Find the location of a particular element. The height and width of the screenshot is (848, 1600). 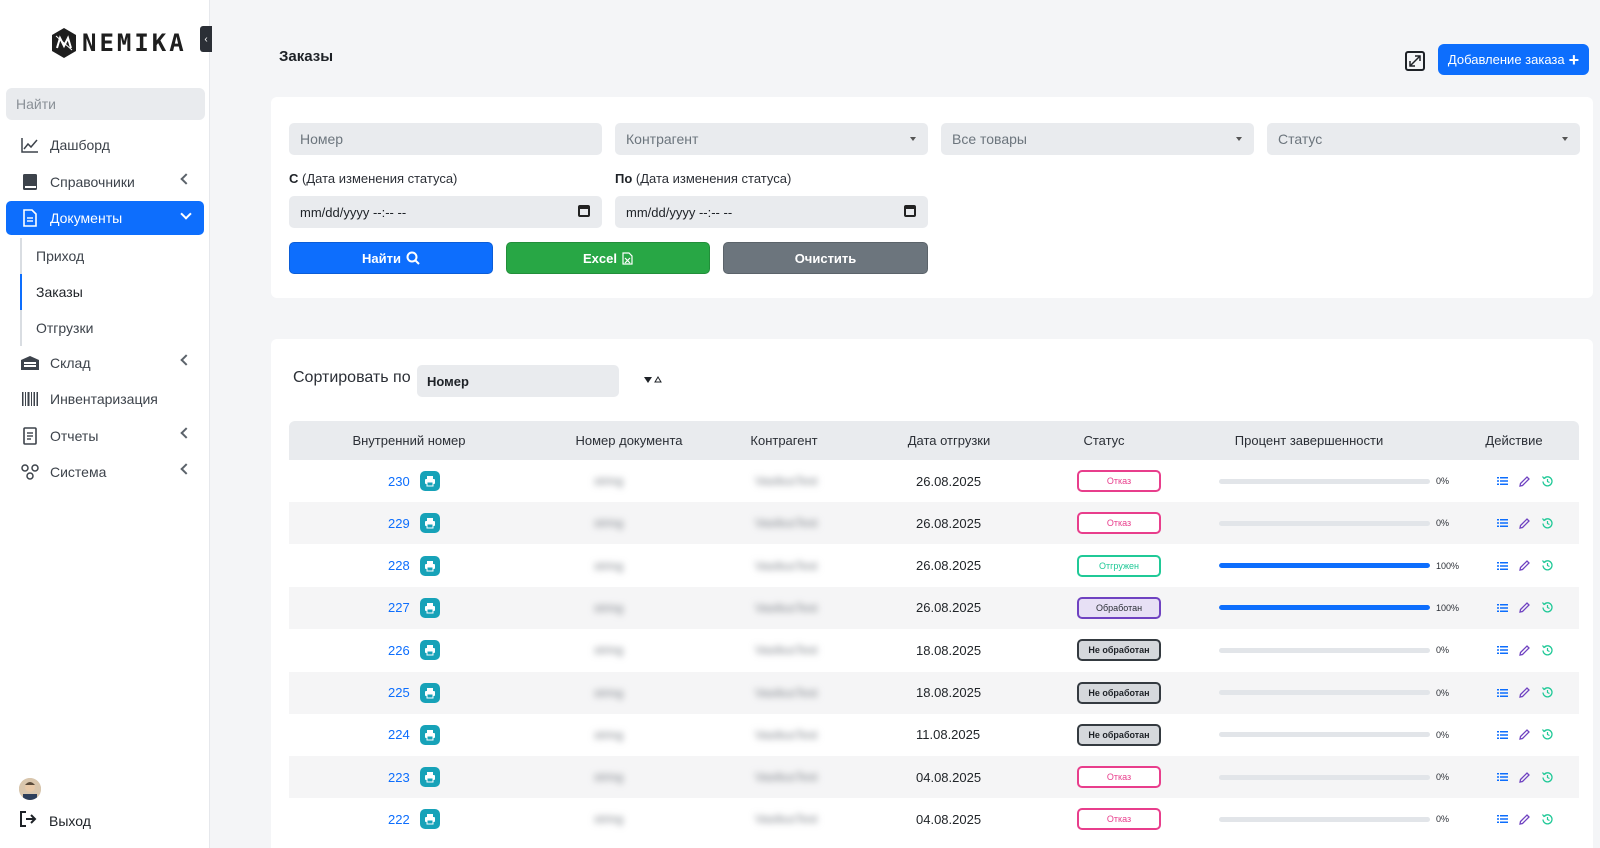

sidebar-item-warehouse: Склад is located at coordinates (105, 363).